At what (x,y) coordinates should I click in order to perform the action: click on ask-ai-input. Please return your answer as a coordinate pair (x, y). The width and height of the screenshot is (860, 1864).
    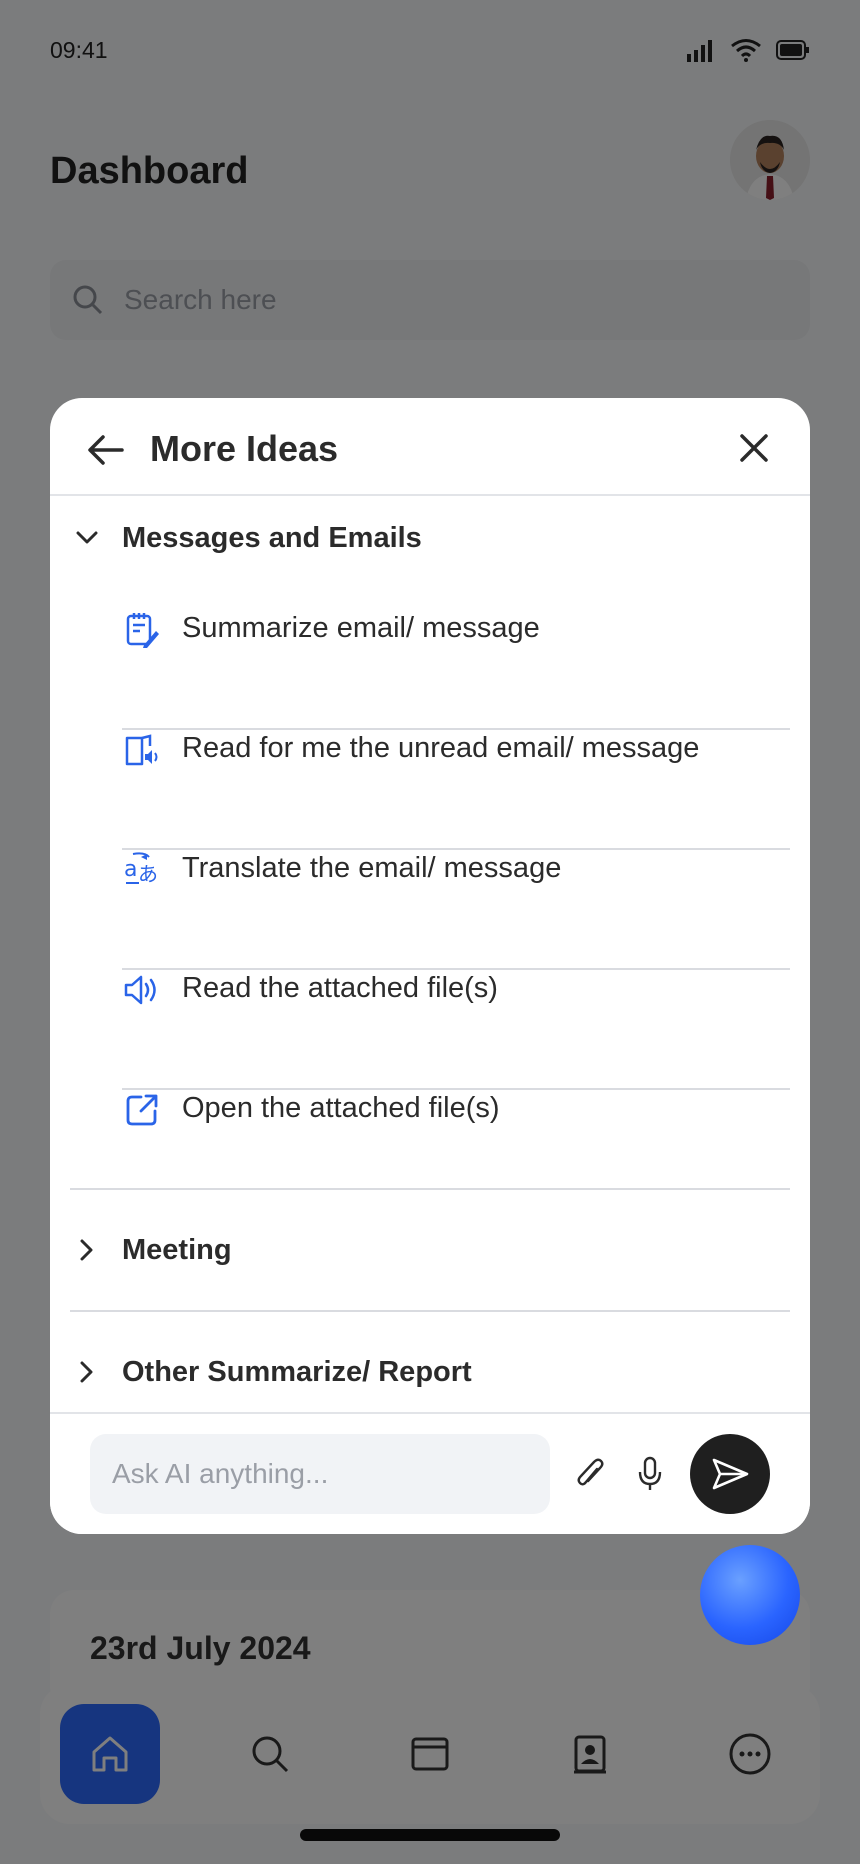
    Looking at the image, I should click on (320, 1474).